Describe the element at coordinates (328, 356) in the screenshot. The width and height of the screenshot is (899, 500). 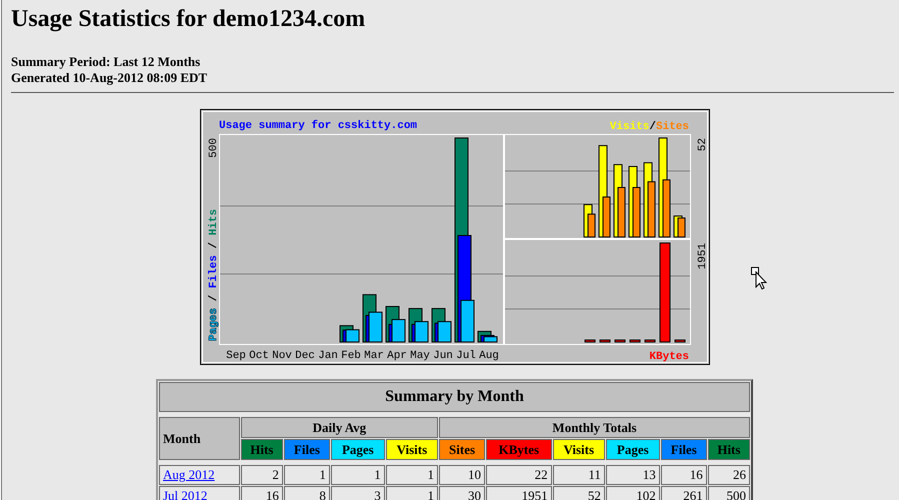
I see `month-label: Jan` at that location.